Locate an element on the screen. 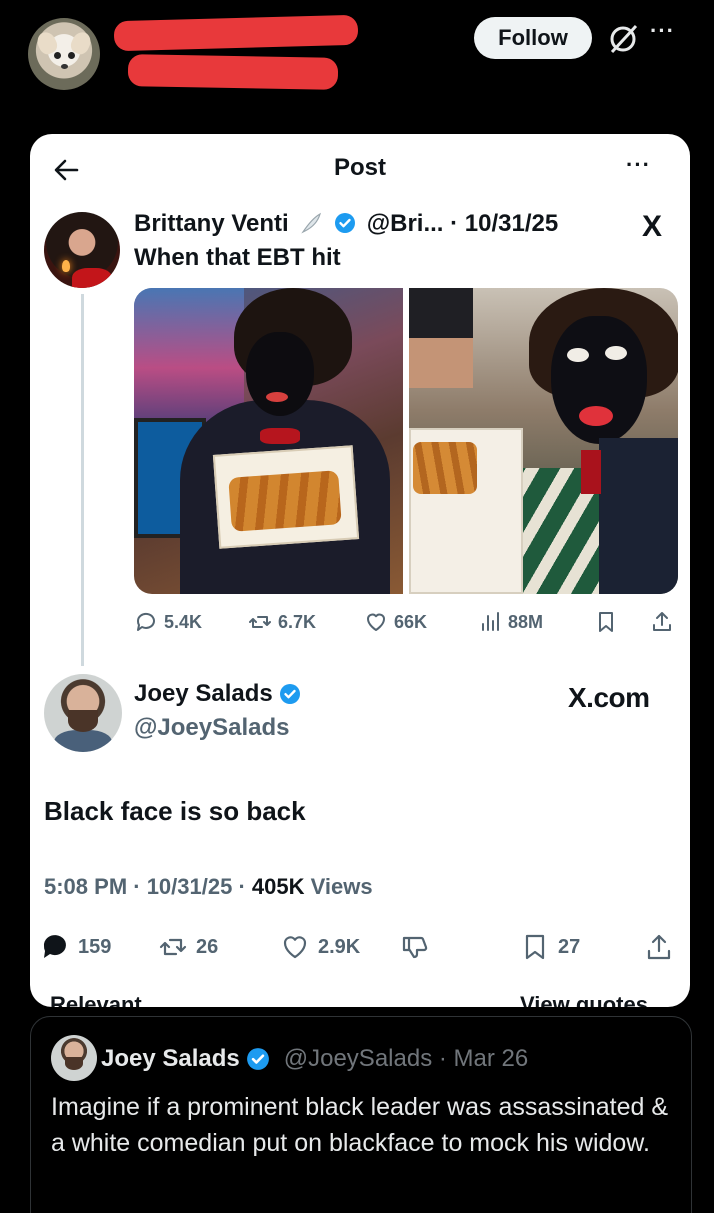 The image size is (714, 1213). quoted-post-stats: 5.4K 6.7K 66K 88M is located at coordinates (406, 624).